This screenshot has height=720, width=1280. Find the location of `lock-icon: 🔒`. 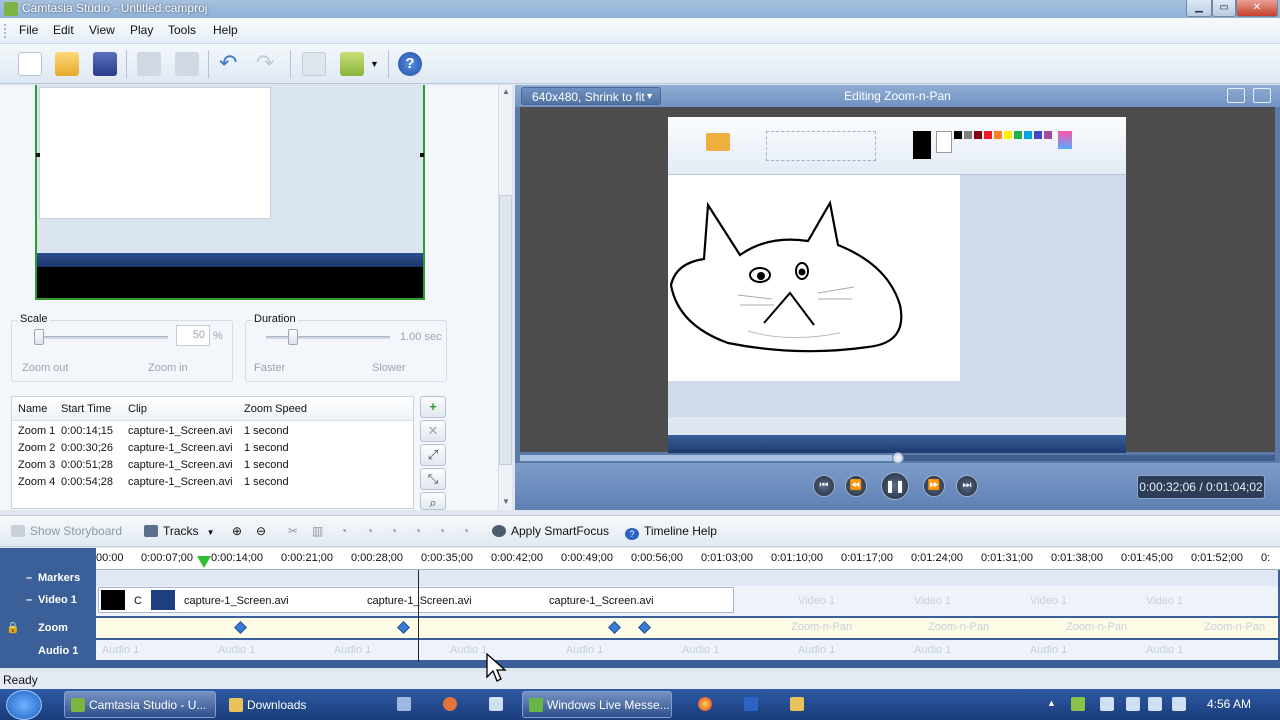

lock-icon: 🔒 is located at coordinates (13, 628).